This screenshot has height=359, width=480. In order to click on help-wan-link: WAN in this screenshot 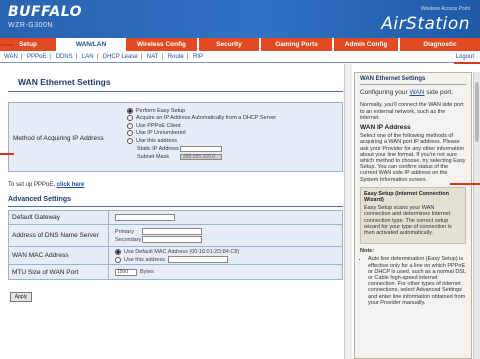, I will do `click(417, 92)`.